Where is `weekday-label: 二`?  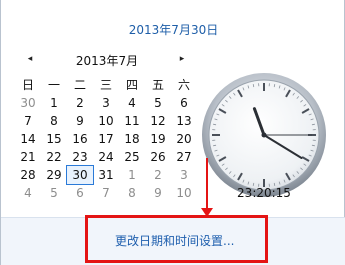 weekday-label: 二 is located at coordinates (79, 85).